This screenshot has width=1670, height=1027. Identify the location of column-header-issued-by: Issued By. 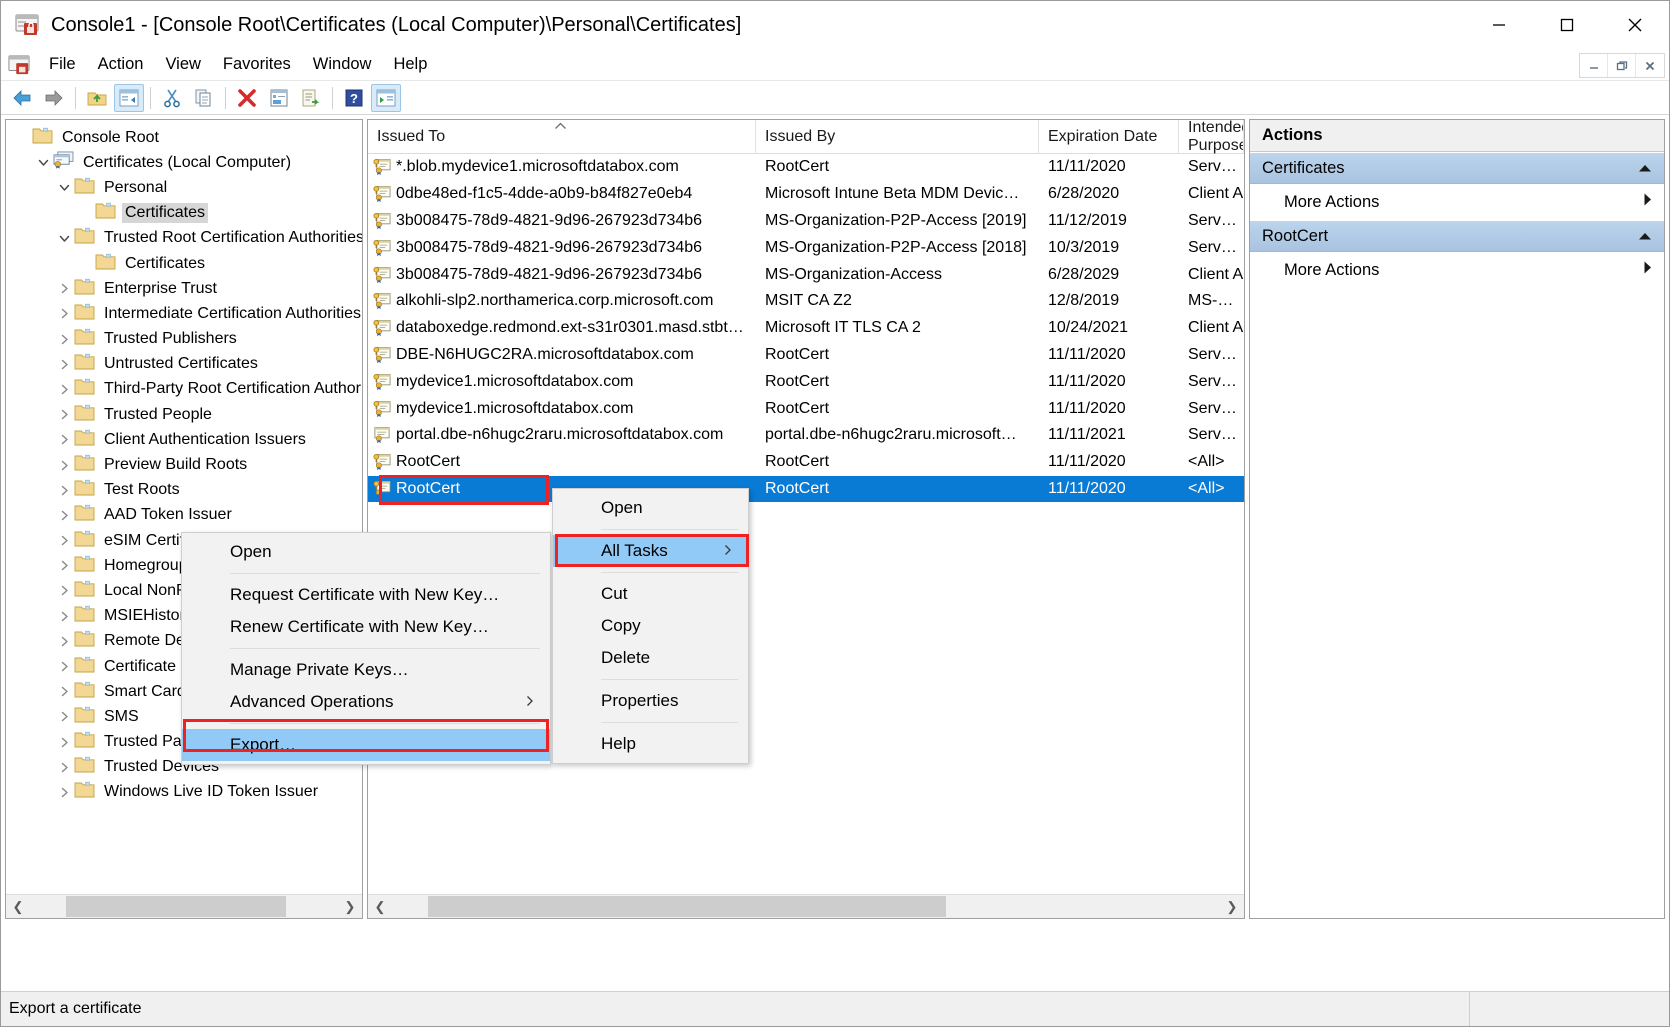
(897, 137).